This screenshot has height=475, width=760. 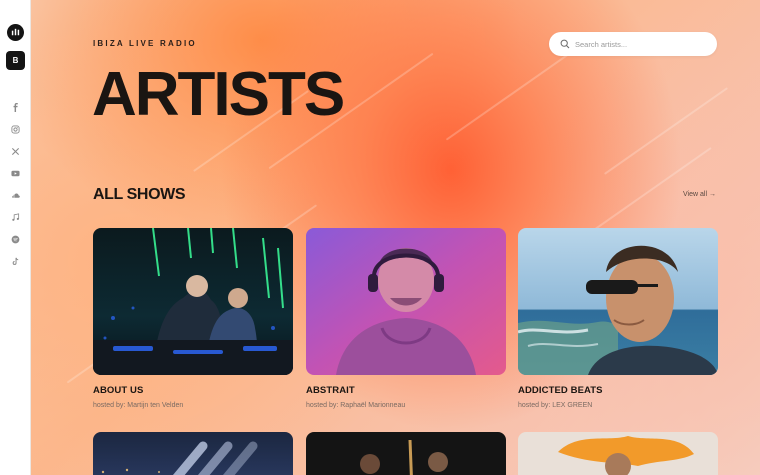 I want to click on show-title: ADDICTED BEATS, so click(x=618, y=390).